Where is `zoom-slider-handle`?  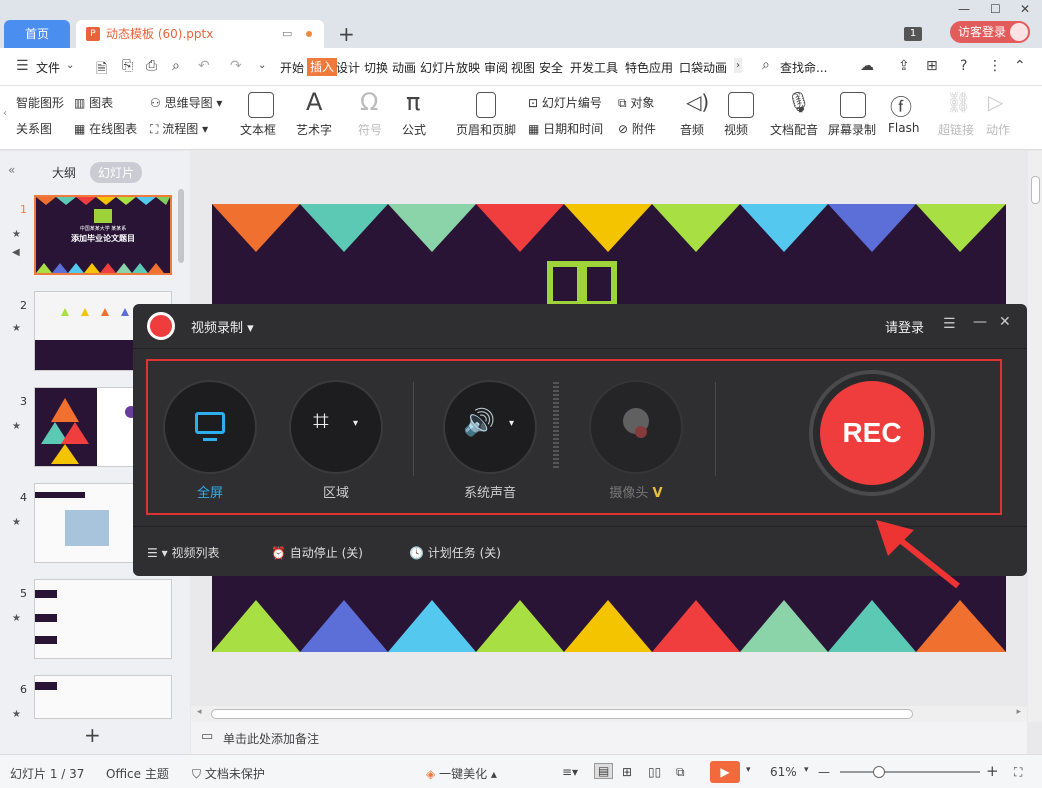
zoom-slider-handle is located at coordinates (879, 772).